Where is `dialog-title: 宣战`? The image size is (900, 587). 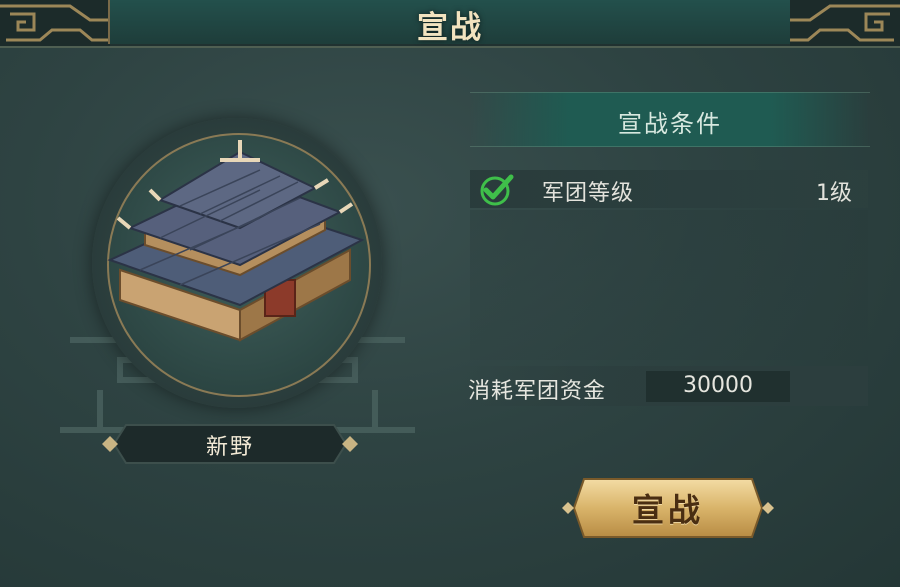
dialog-title: 宣战 is located at coordinates (450, 28).